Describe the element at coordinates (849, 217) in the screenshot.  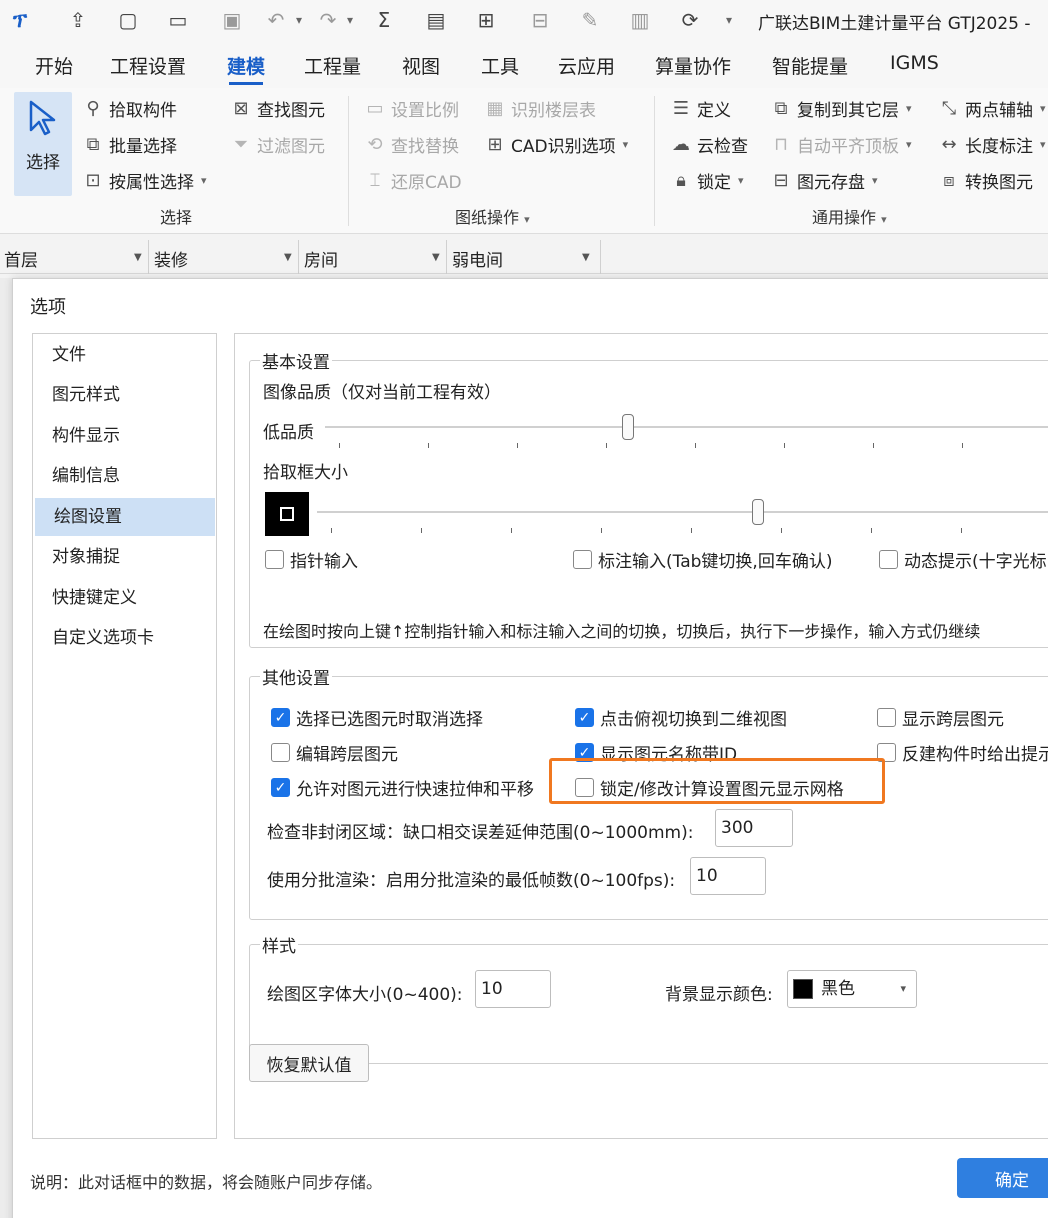
I see `general-group-label: 通用操作 ▾` at that location.